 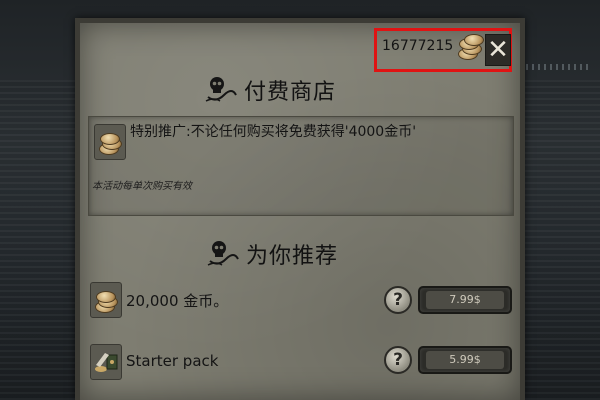 I want to click on item-starter-icon-frame, so click(x=106, y=362).